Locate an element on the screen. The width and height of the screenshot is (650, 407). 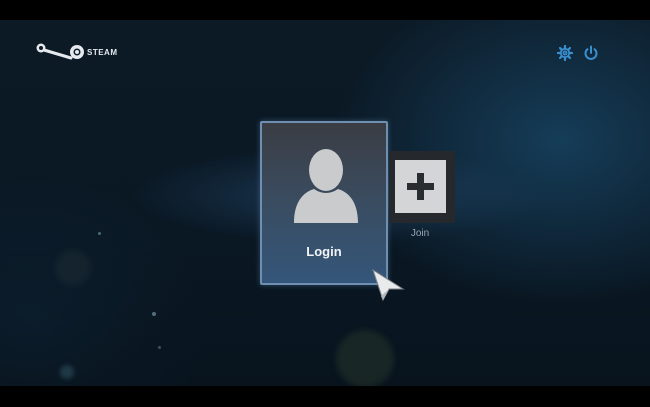
join-button-face is located at coordinates (420, 186).